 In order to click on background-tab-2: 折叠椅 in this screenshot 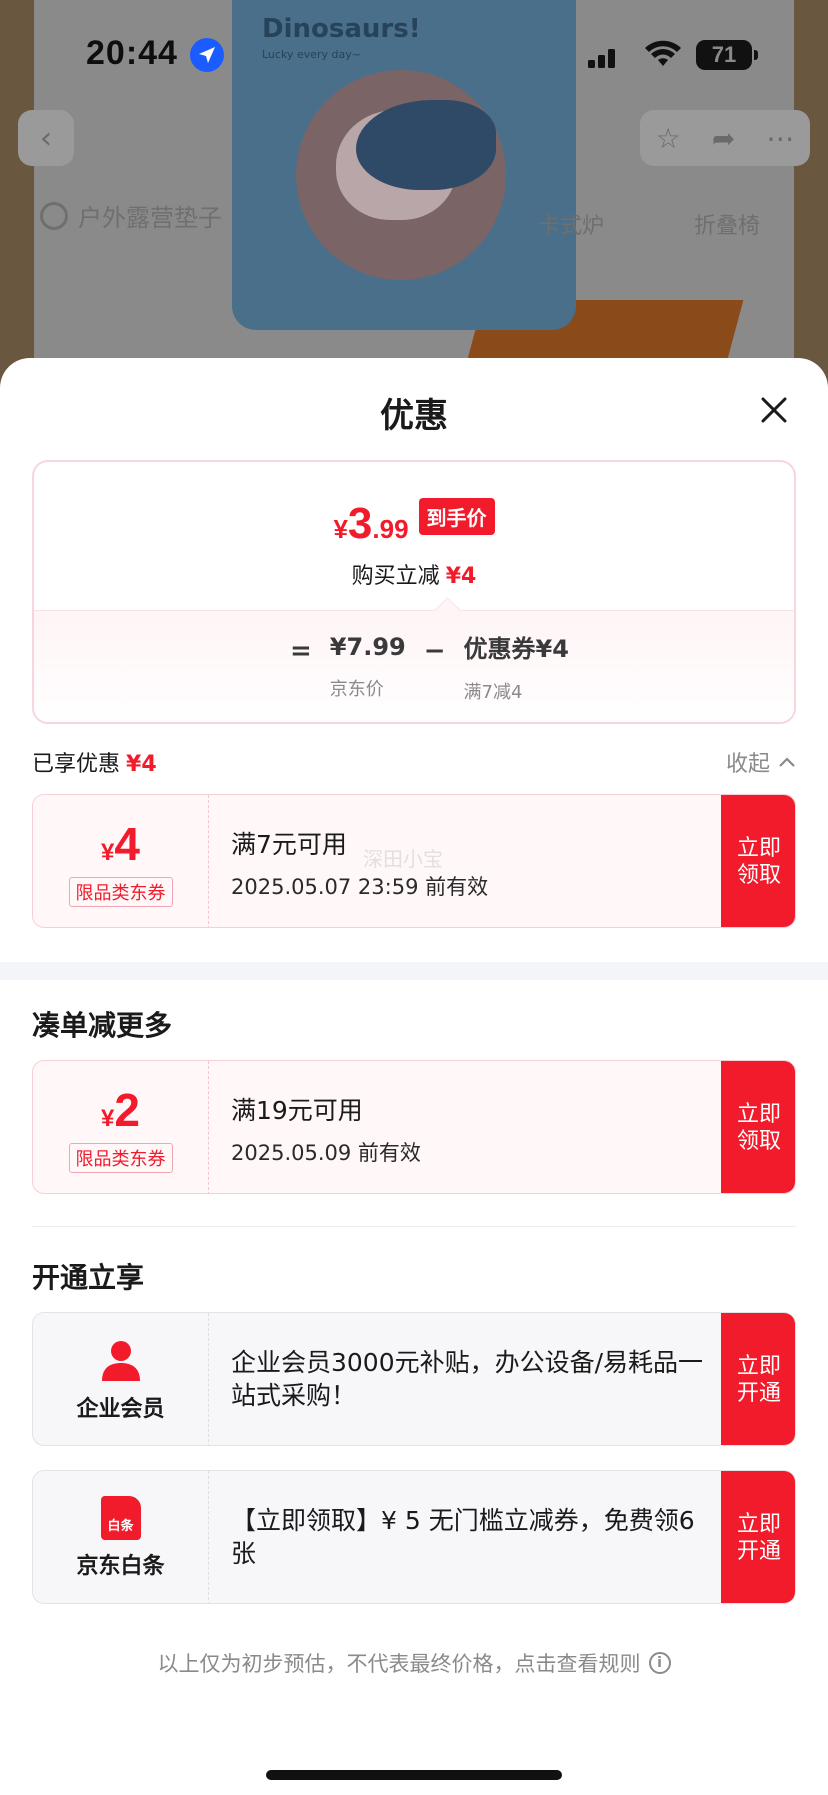, I will do `click(727, 224)`.